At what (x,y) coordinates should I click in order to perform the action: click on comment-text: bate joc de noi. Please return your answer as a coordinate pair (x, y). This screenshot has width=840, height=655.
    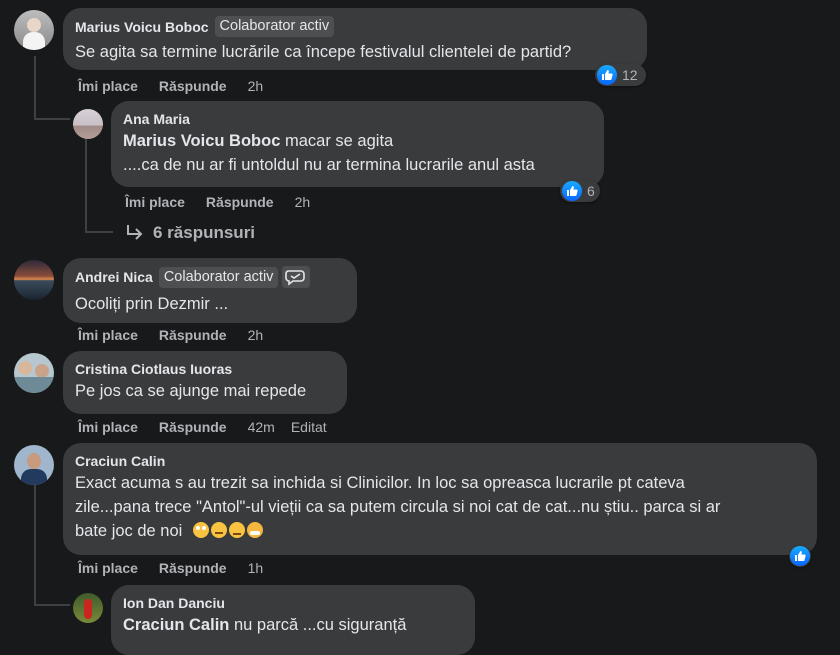
    Looking at the image, I should click on (129, 531).